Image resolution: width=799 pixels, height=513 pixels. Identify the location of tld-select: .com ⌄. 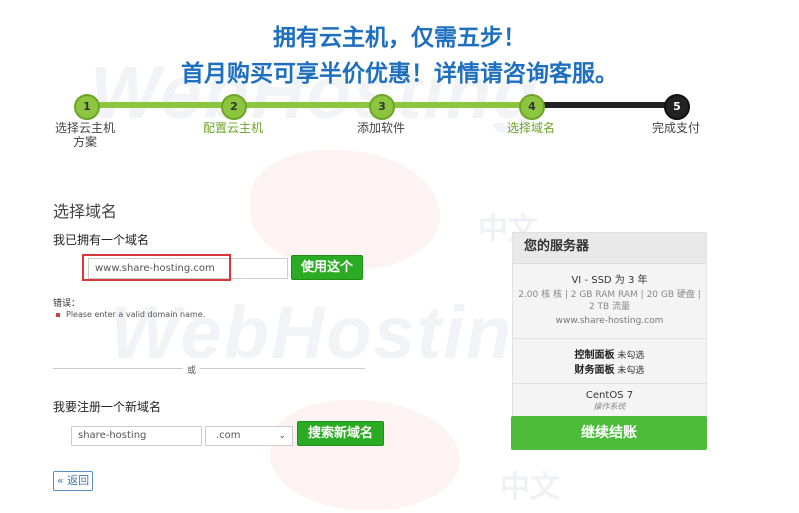
(249, 436).